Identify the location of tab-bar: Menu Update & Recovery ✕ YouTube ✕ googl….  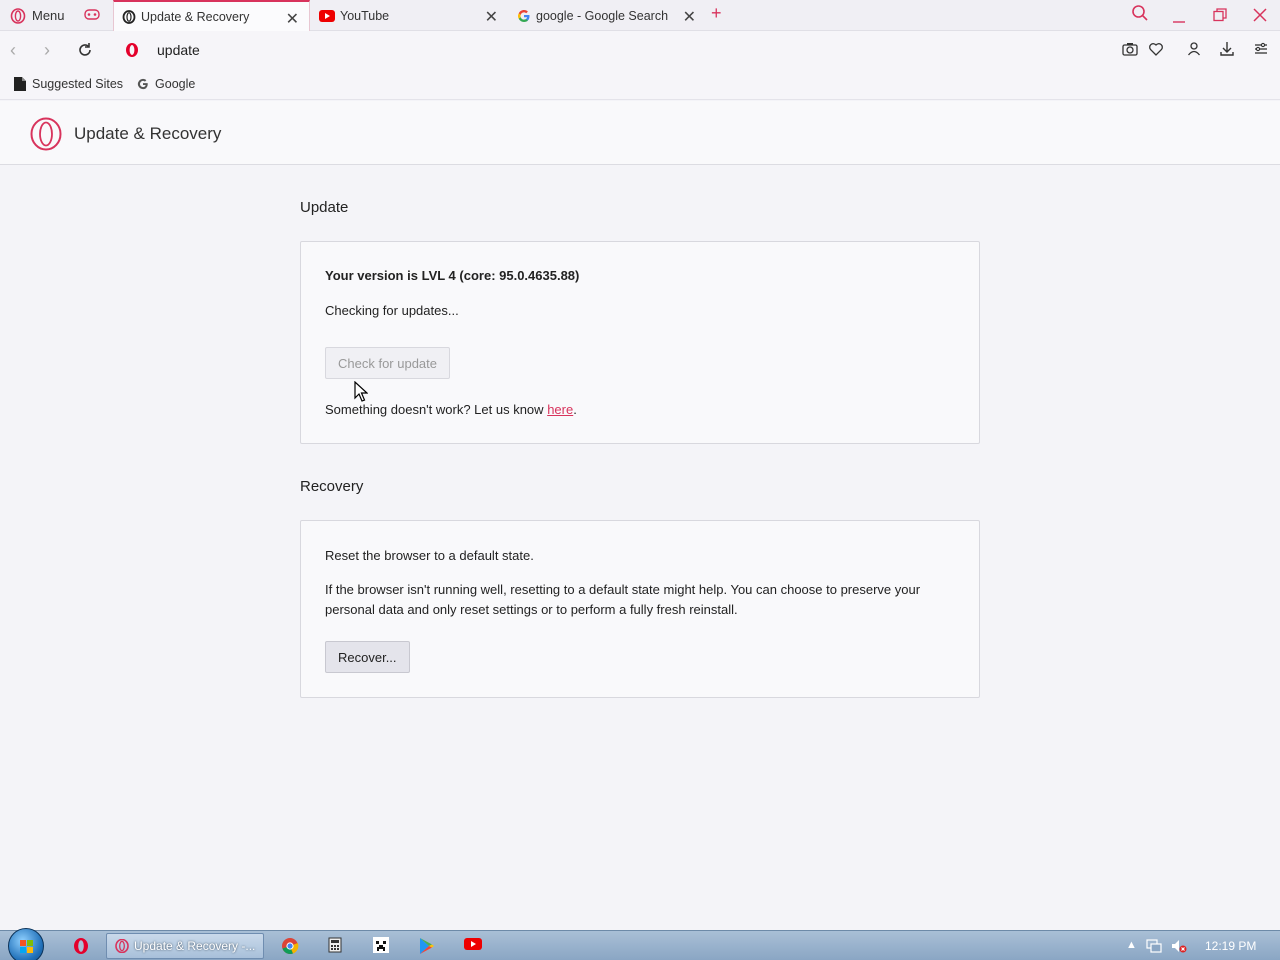
(640, 15).